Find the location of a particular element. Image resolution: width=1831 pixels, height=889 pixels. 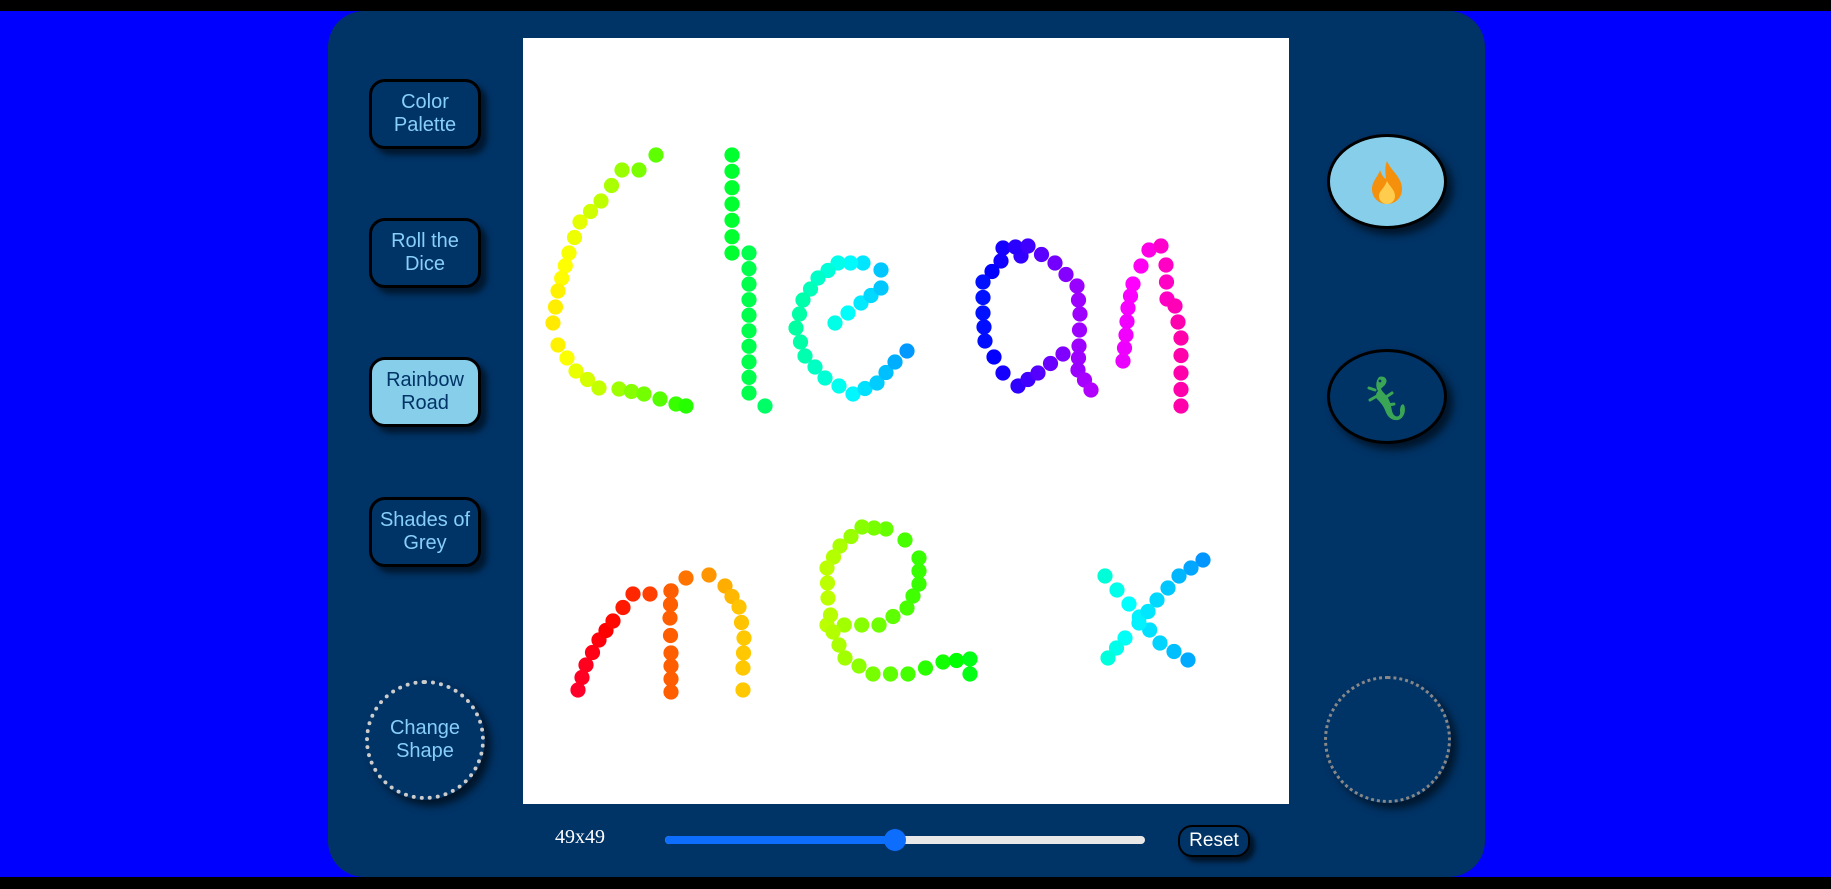

reset-button: Reset is located at coordinates (1214, 841).